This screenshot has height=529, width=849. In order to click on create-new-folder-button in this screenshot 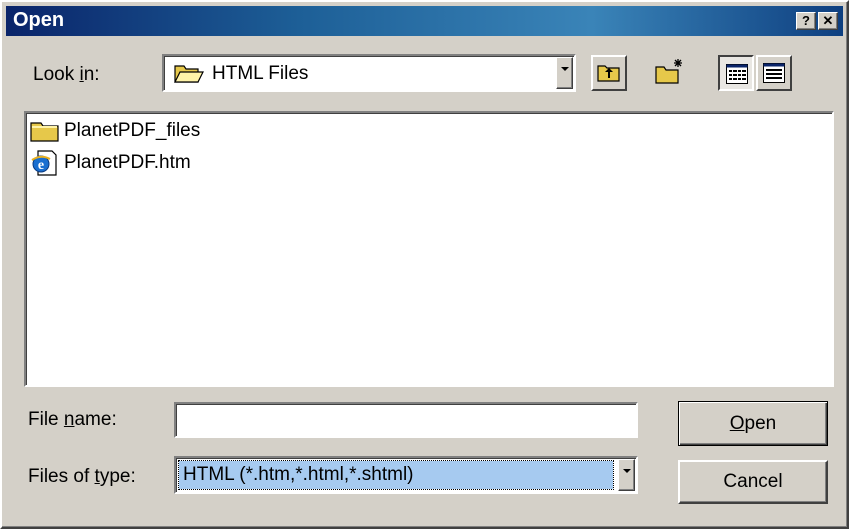, I will do `click(670, 73)`.